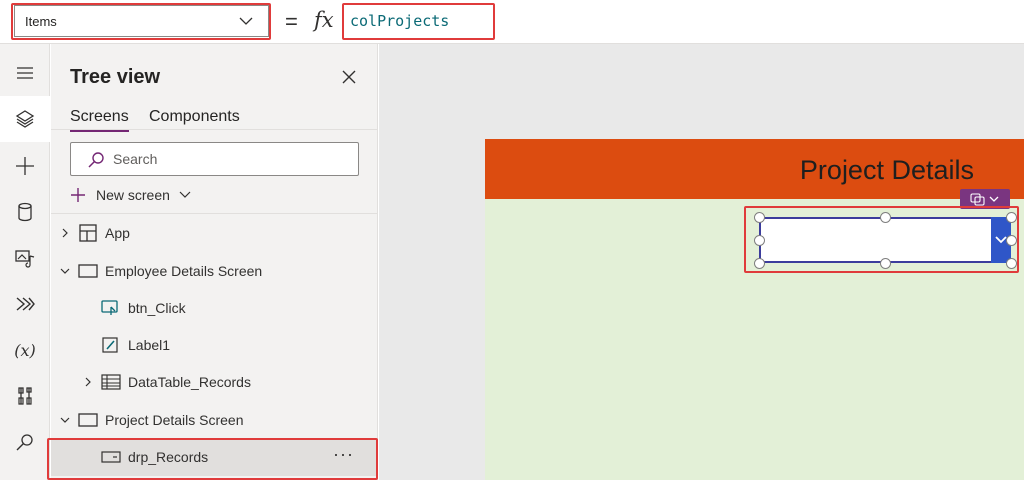  Describe the element at coordinates (141, 21) in the screenshot. I see `property-highlight-box` at that location.